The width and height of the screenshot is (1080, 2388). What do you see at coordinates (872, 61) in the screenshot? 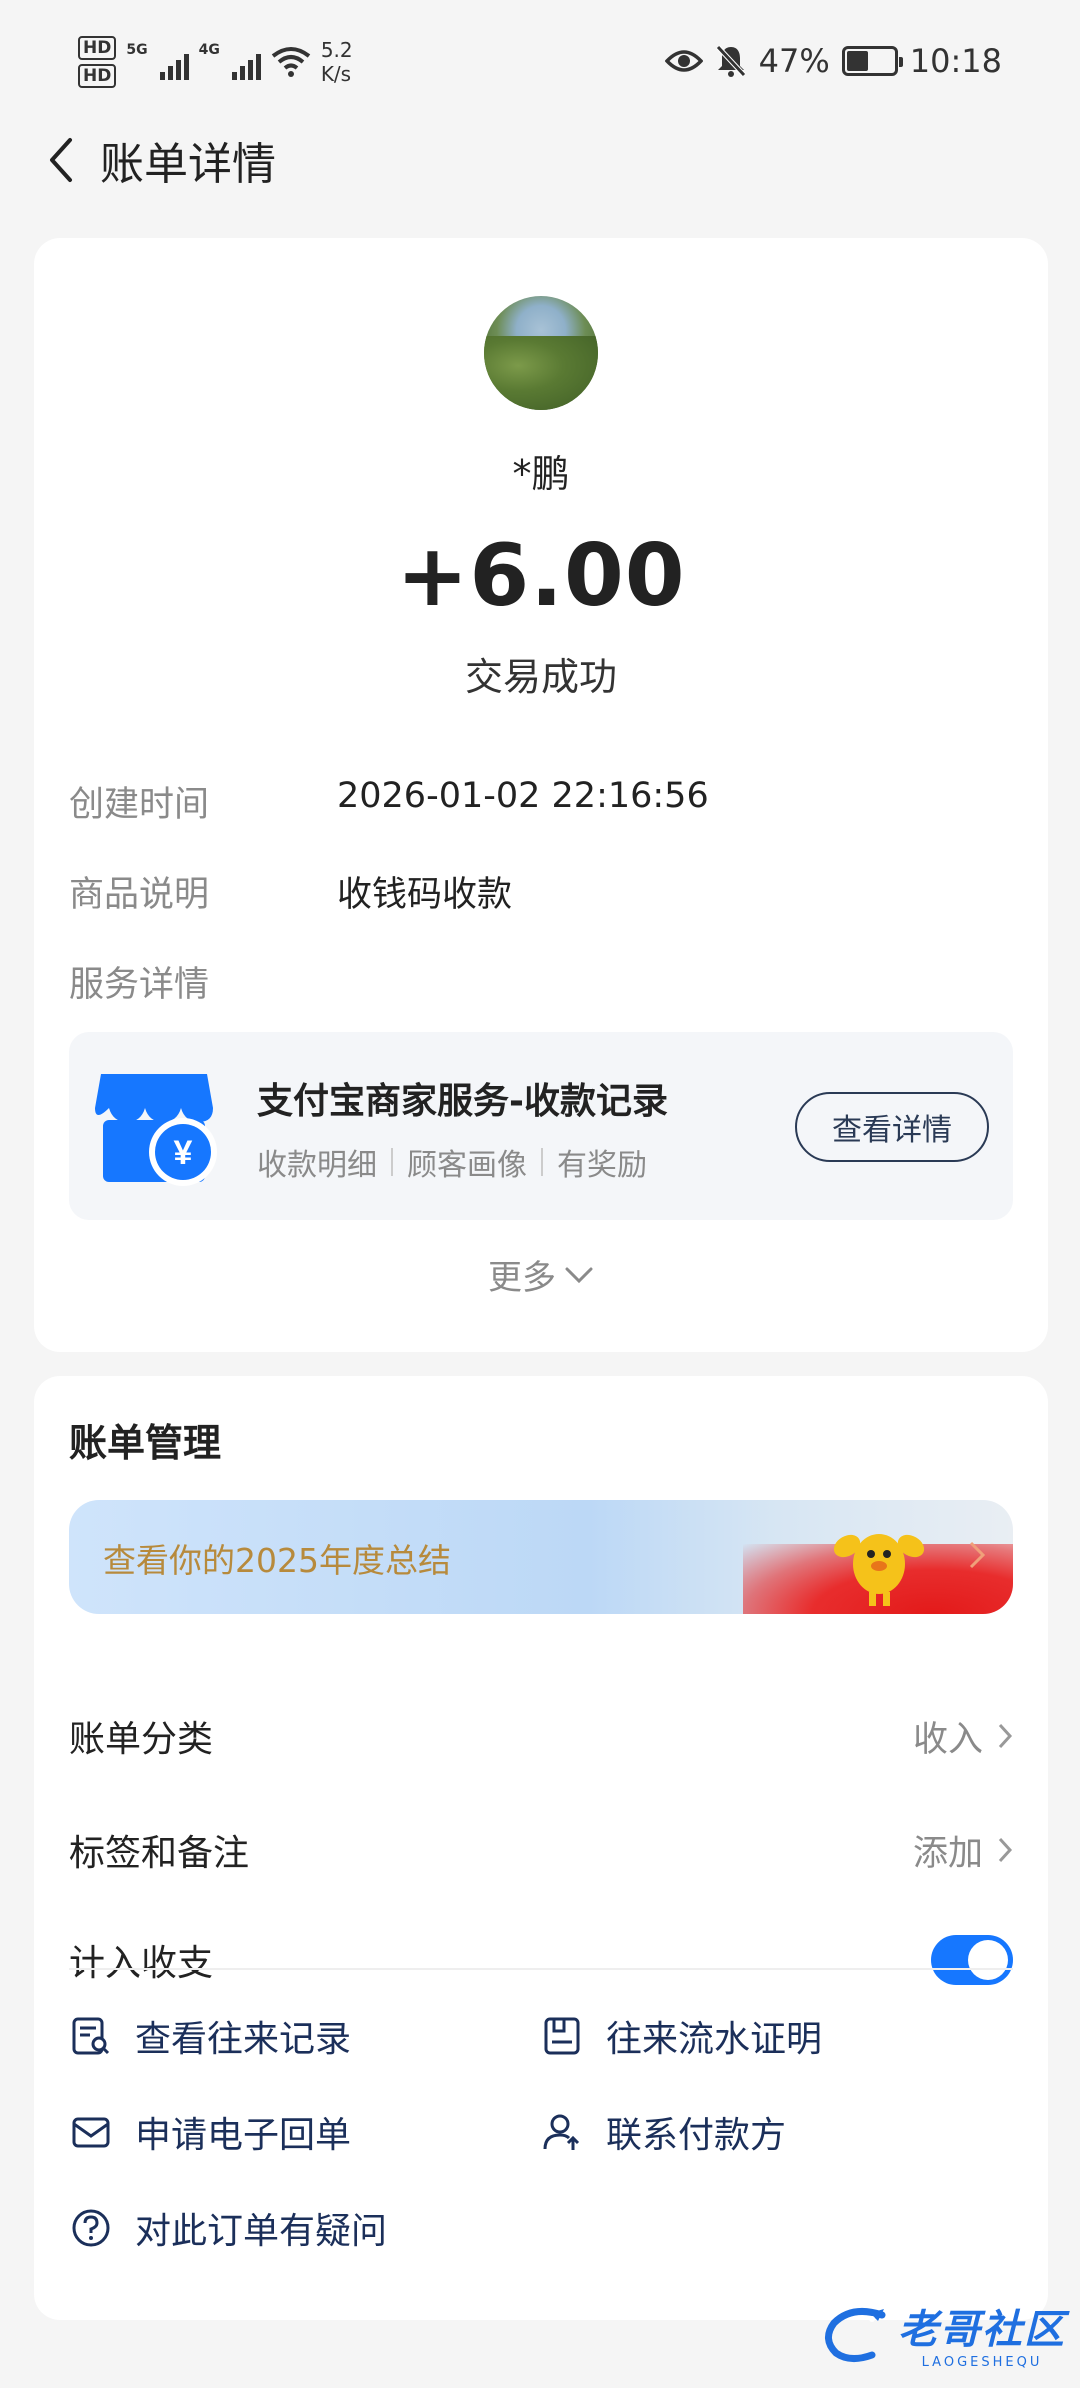
I see `battery-icon` at bounding box center [872, 61].